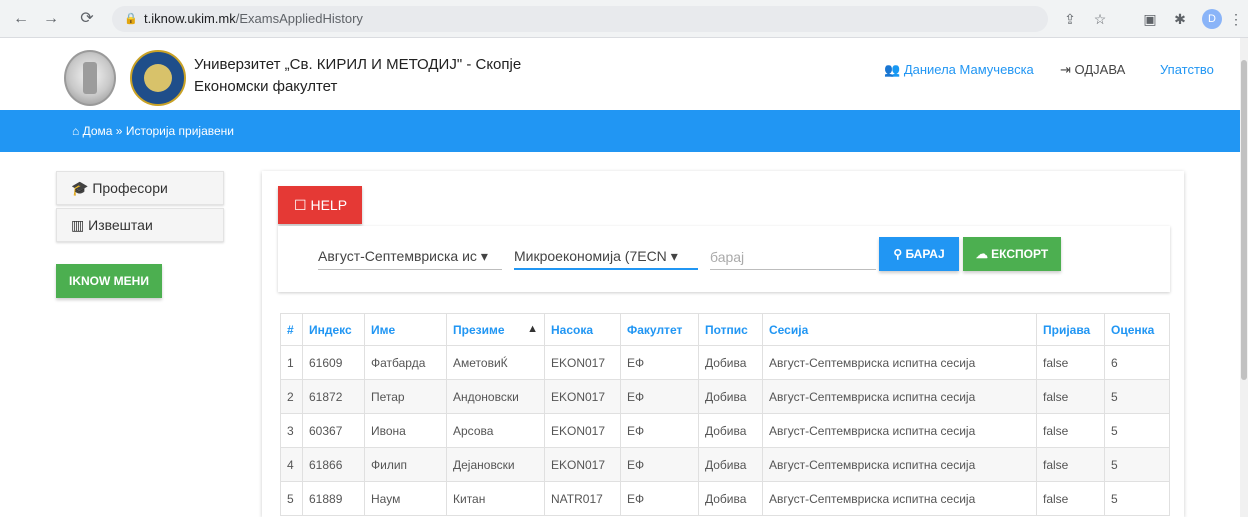 The width and height of the screenshot is (1248, 517). Describe the element at coordinates (793, 257) in the screenshot. I see `search-input` at that location.